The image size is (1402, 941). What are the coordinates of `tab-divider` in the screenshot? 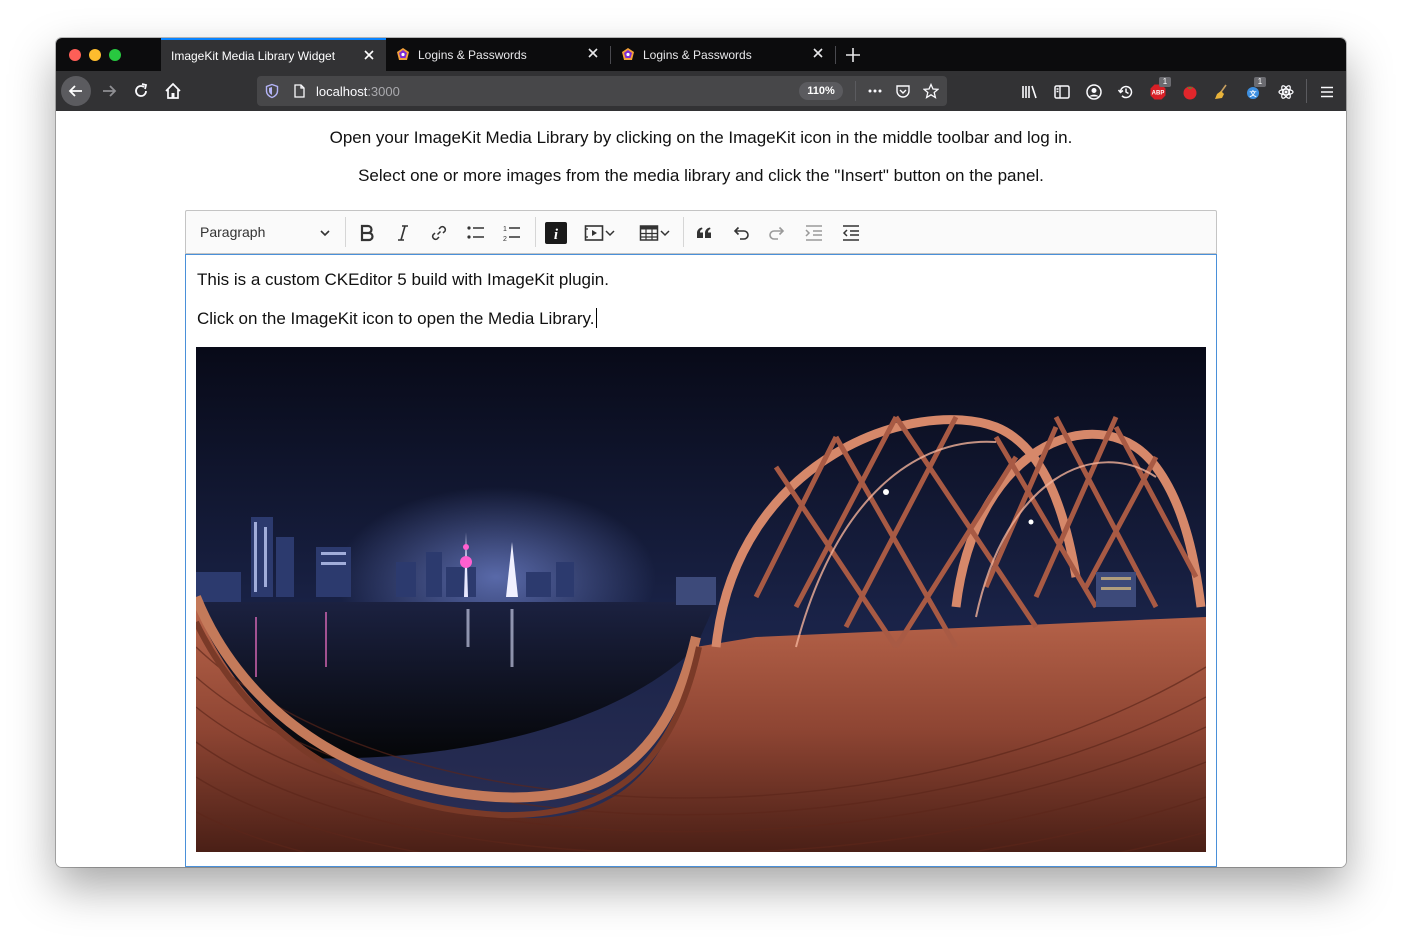 It's located at (835, 55).